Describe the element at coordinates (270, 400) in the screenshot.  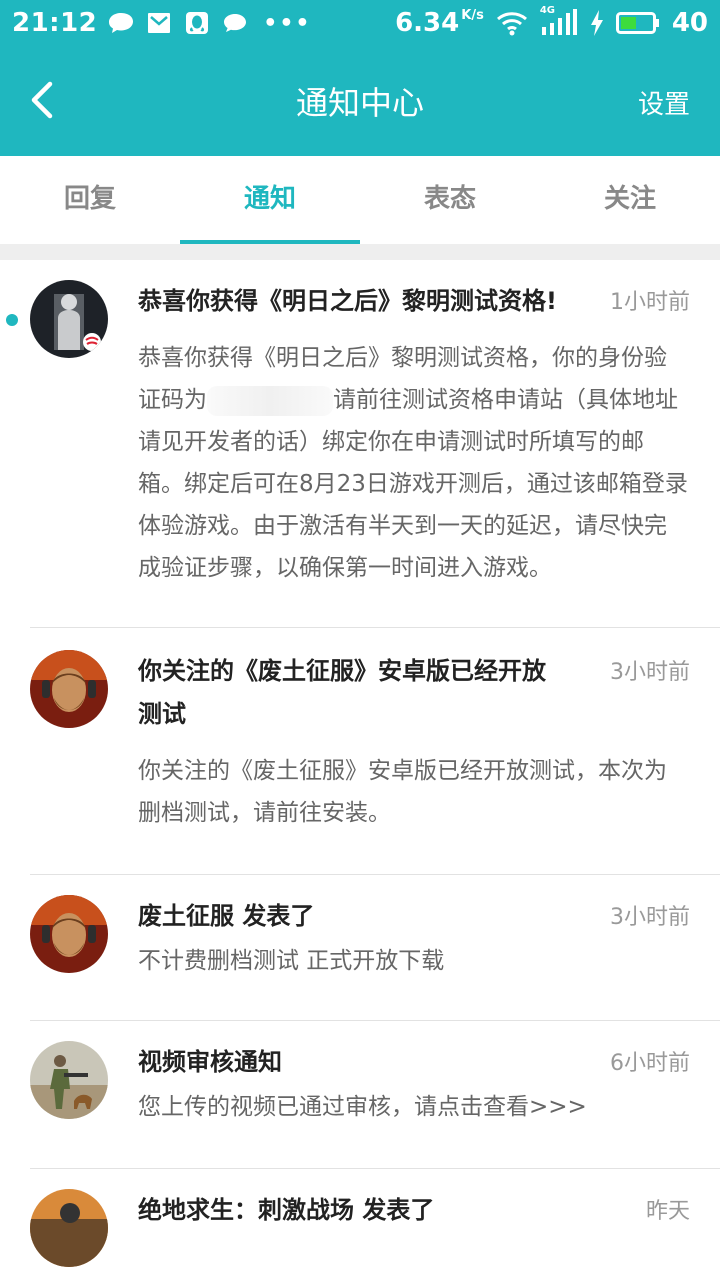
I see `blurred-code` at that location.